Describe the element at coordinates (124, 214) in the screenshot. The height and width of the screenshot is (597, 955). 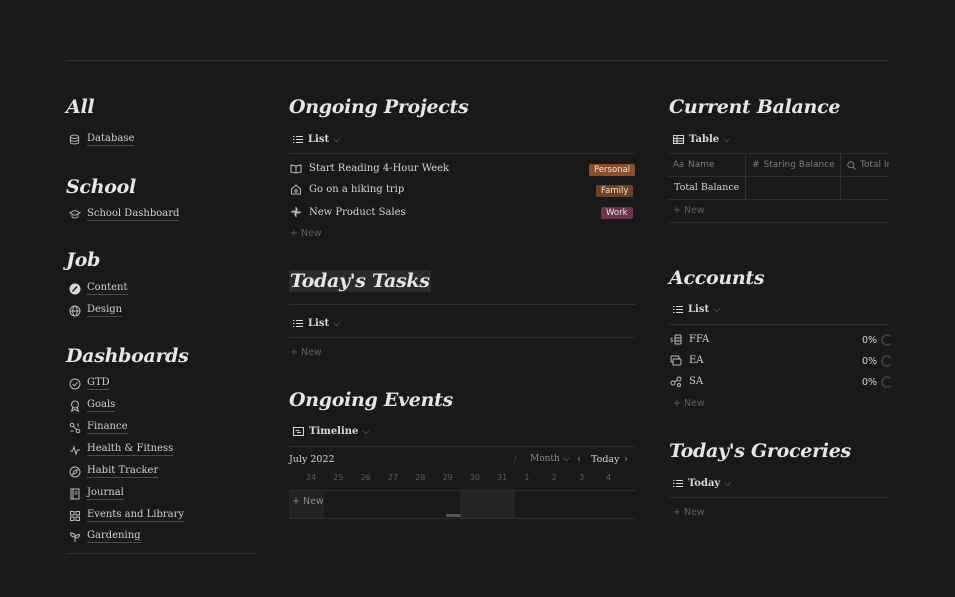
I see `nav-item-school-dashboard: School Dashboard` at that location.